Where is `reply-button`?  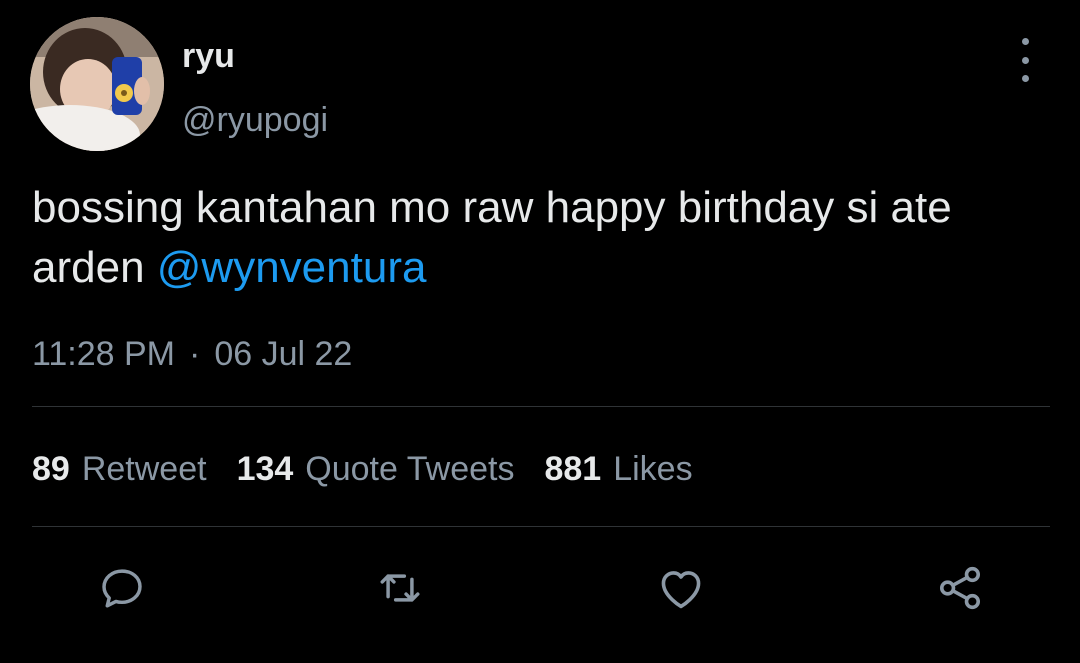 reply-button is located at coordinates (122, 588).